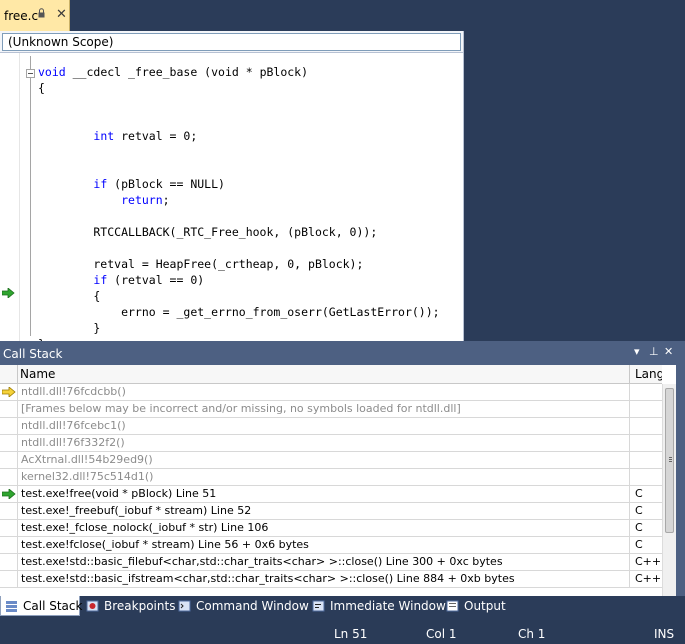 This screenshot has width=685, height=644. I want to click on code-line: return;, so click(239, 200).